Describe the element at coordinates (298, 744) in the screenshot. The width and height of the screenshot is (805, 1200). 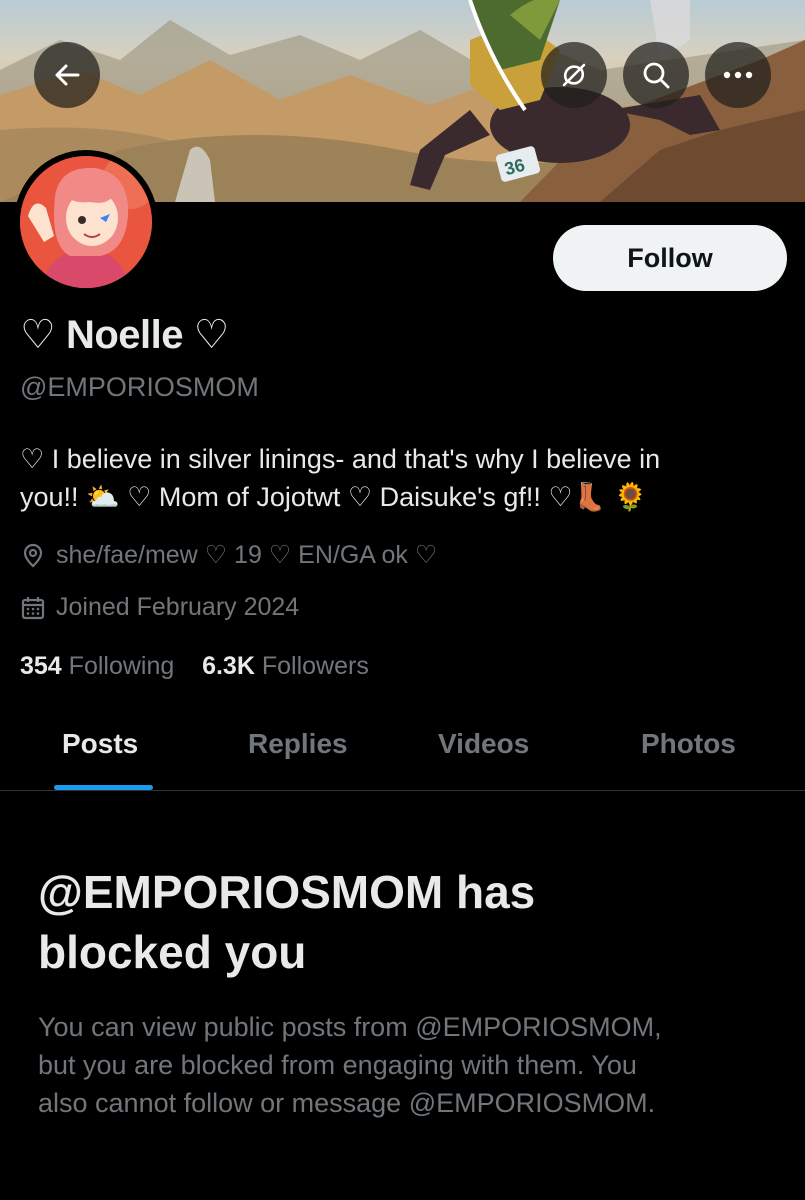
I see `tab-replies: Replies` at that location.